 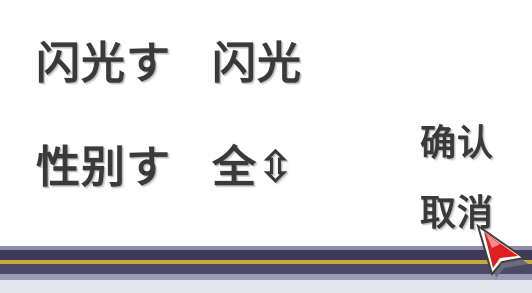 I want to click on shiny-option-value: 闪光, so click(x=257, y=64).